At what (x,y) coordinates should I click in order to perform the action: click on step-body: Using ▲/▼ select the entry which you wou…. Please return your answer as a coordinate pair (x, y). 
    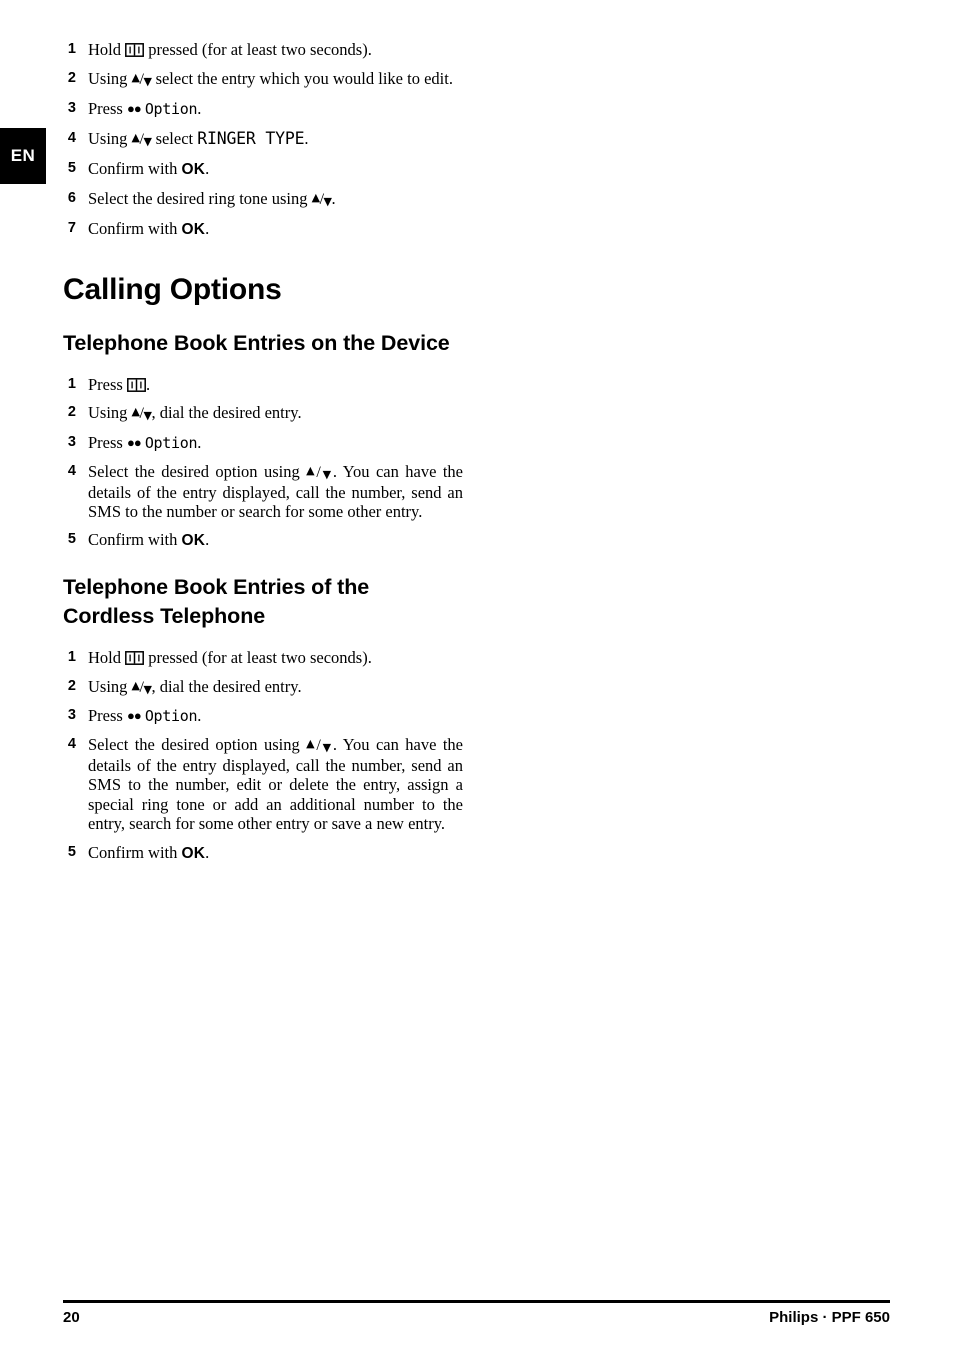
    Looking at the image, I should click on (275, 79).